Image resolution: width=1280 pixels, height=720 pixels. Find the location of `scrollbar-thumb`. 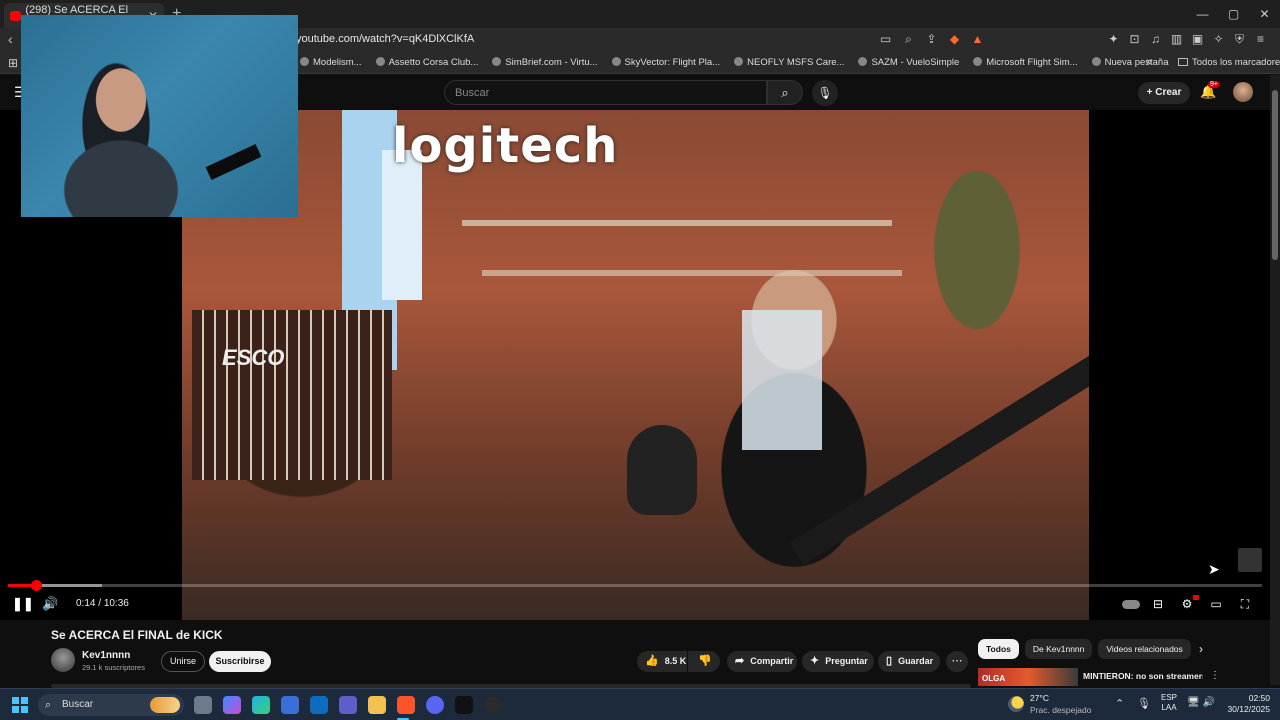

scrollbar-thumb is located at coordinates (1275, 175).